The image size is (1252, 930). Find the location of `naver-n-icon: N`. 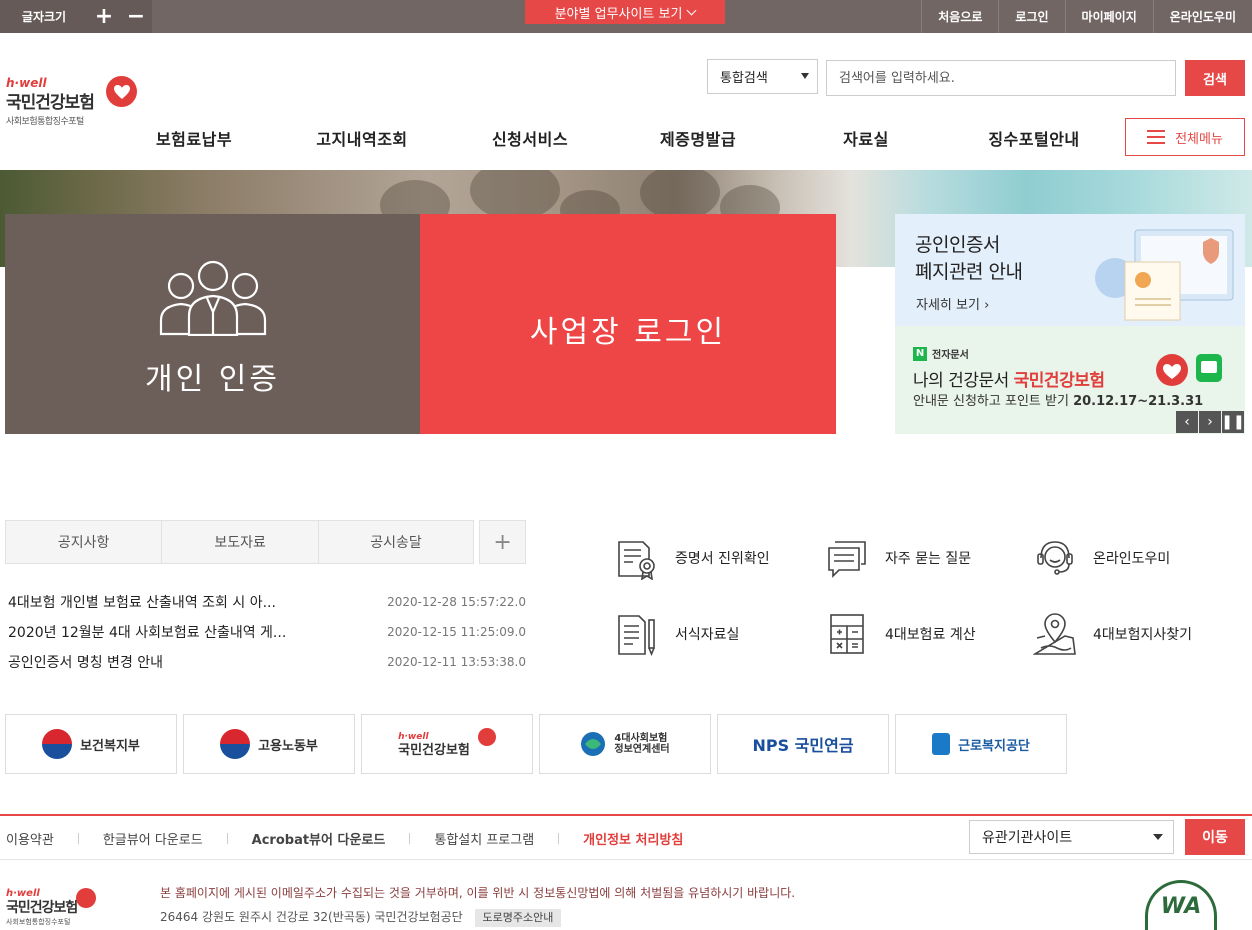

naver-n-icon: N is located at coordinates (920, 353).